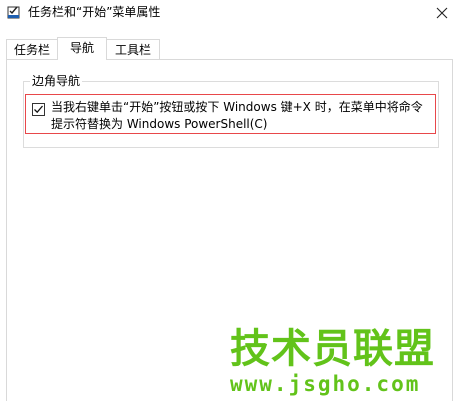 The image size is (459, 401). Describe the element at coordinates (56, 81) in the screenshot. I see `group-legend: 边角导航` at that location.